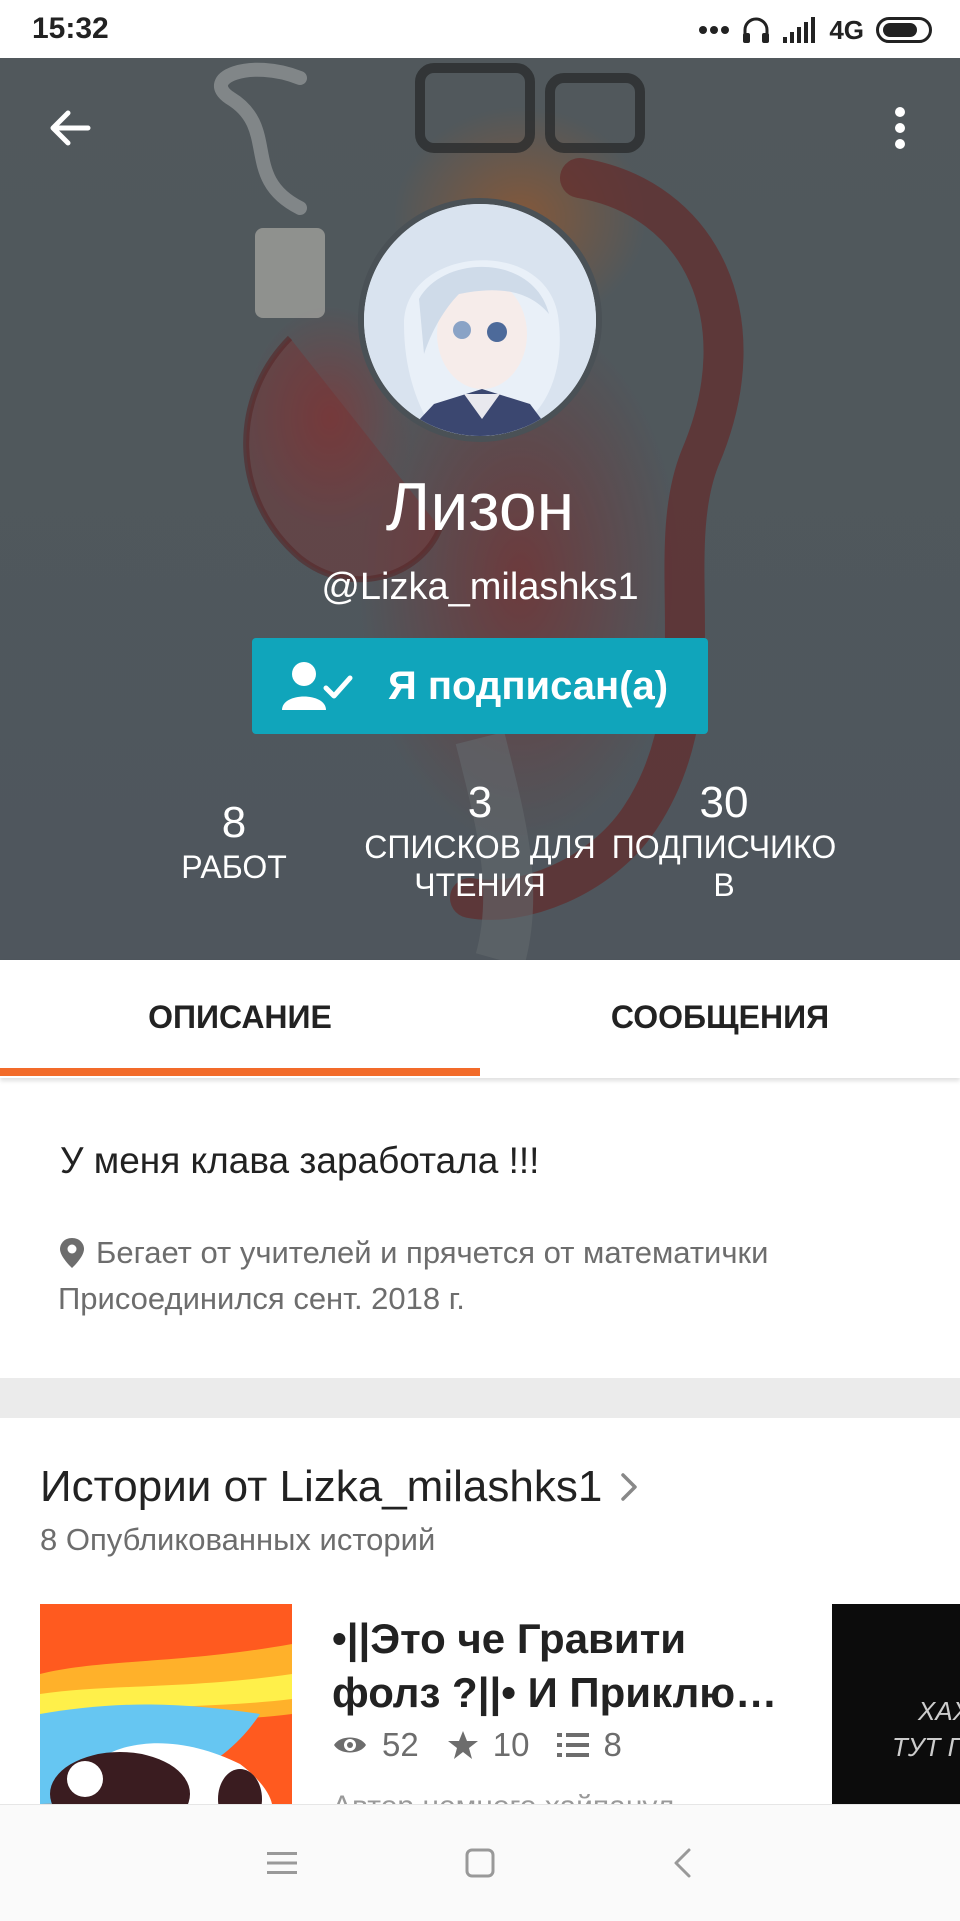 The image size is (960, 1921). What do you see at coordinates (238, 1539) in the screenshot?
I see `stories-subtitle: 8 Опубликованных историй` at bounding box center [238, 1539].